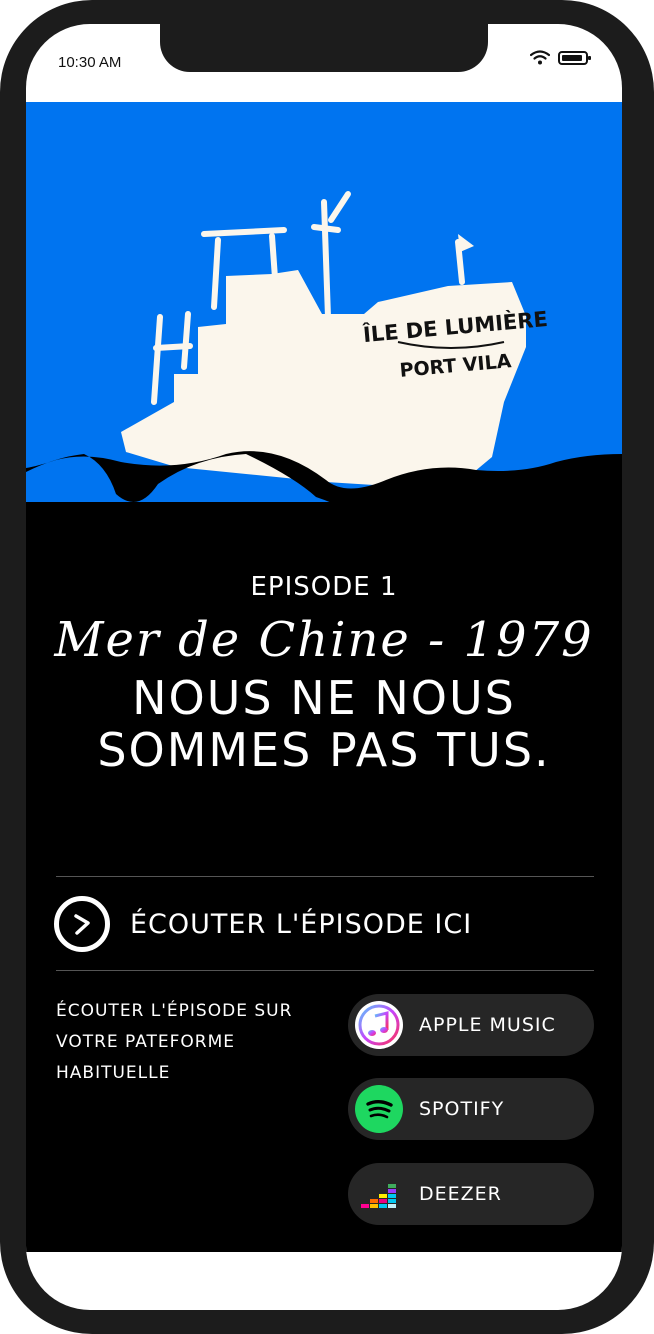 This screenshot has height=1334, width=654. I want to click on battery-icon, so click(574, 57).